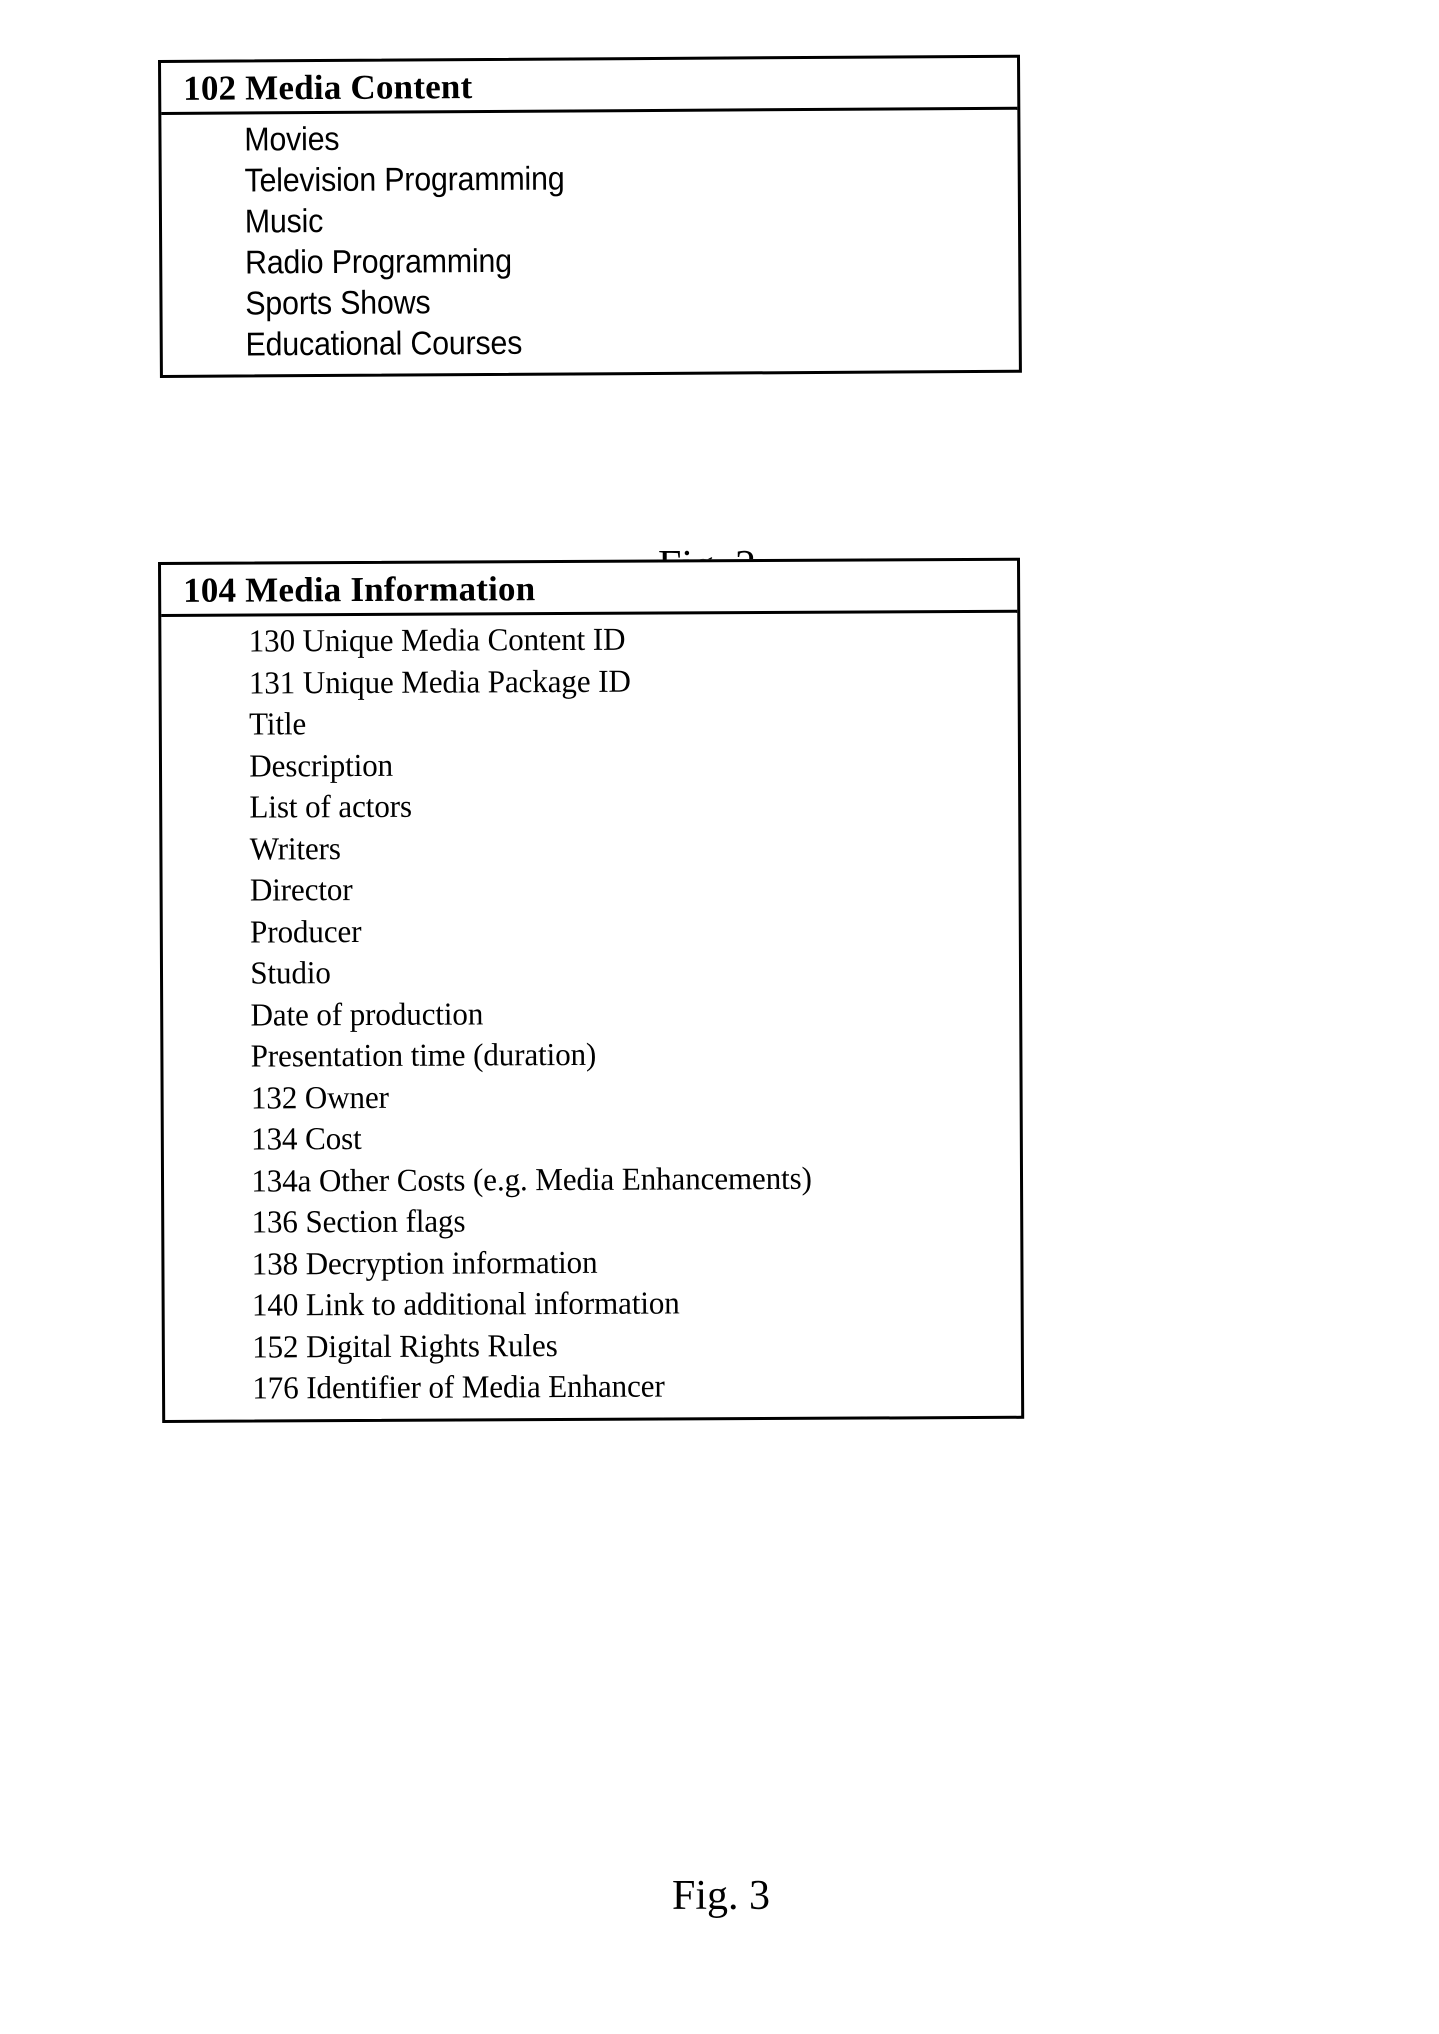  Describe the element at coordinates (295, 848) in the screenshot. I see `list-item: Writers` at that location.